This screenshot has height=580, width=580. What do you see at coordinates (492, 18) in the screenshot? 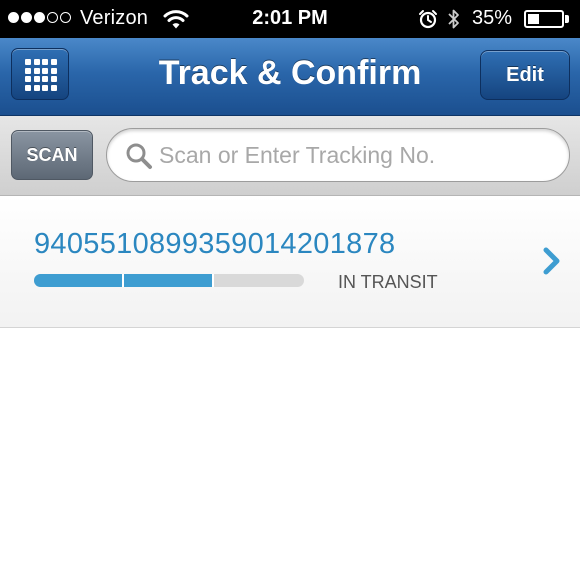
I see `battery-percentage: 35%` at bounding box center [492, 18].